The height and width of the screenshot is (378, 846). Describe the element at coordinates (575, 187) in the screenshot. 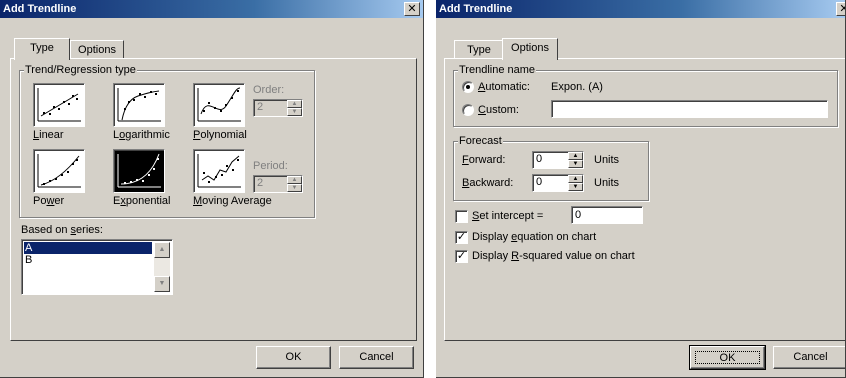

I see `backward-down-icon: ▼` at that location.